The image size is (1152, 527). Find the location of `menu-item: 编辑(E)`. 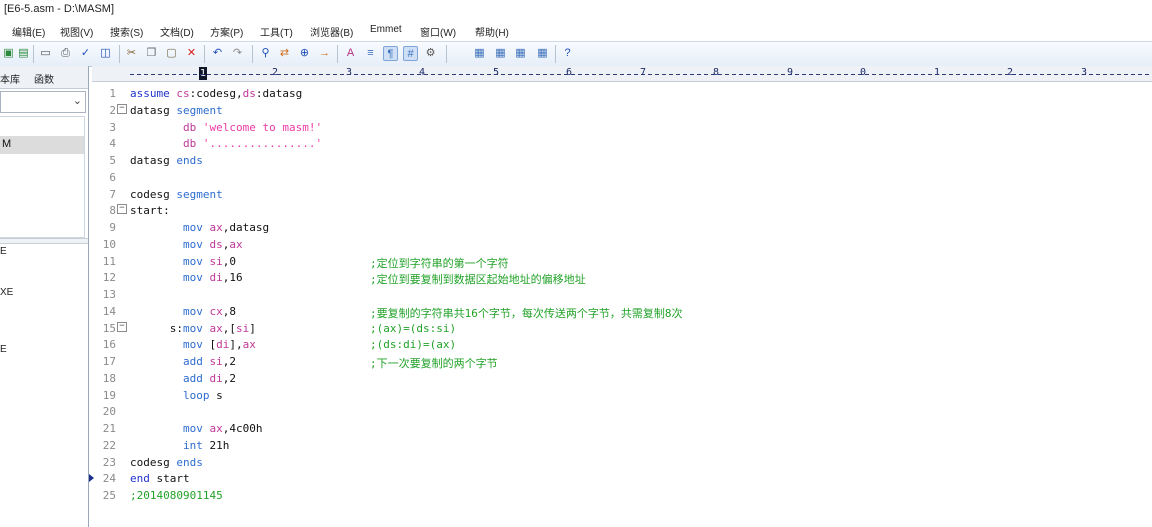

menu-item: 编辑(E) is located at coordinates (28, 31).